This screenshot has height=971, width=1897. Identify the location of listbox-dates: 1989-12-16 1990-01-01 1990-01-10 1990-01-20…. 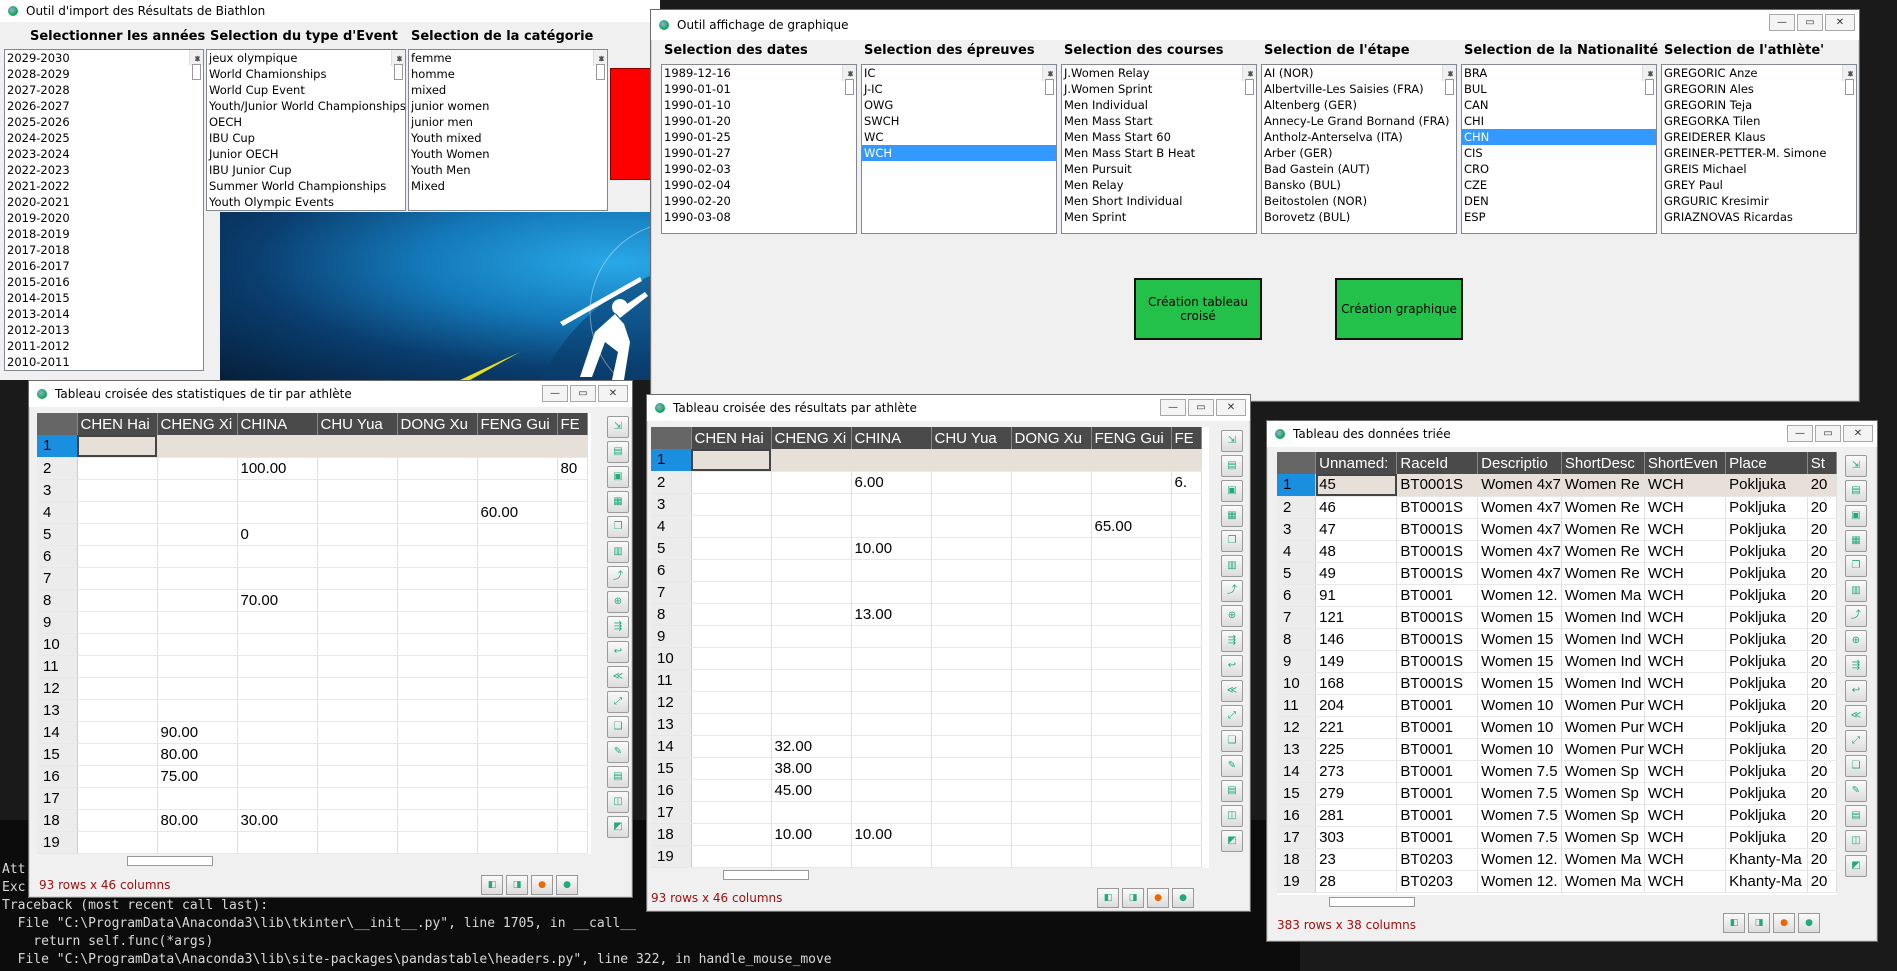
(759, 149).